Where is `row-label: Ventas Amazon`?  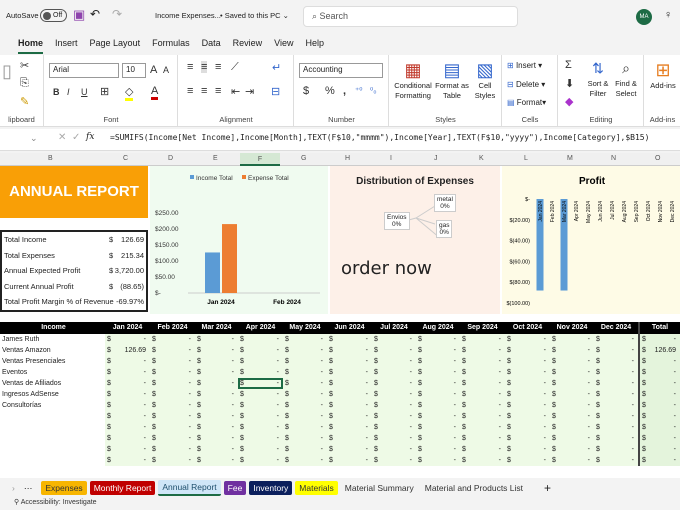
row-label: Ventas Amazon is located at coordinates (52, 350).